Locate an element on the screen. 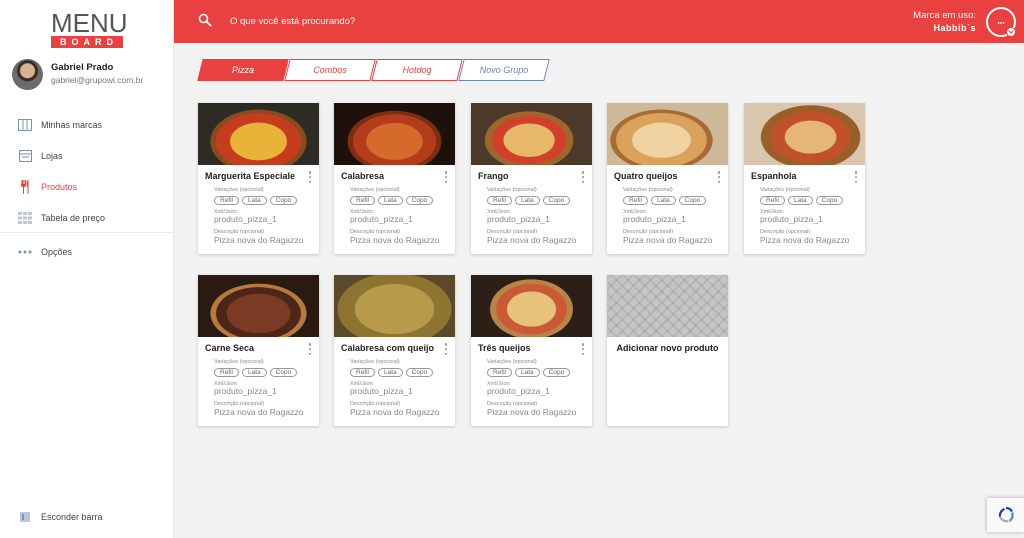 This screenshot has width=1024, height=538. sidebar-item-produtos: Produtos is located at coordinates (86, 187).